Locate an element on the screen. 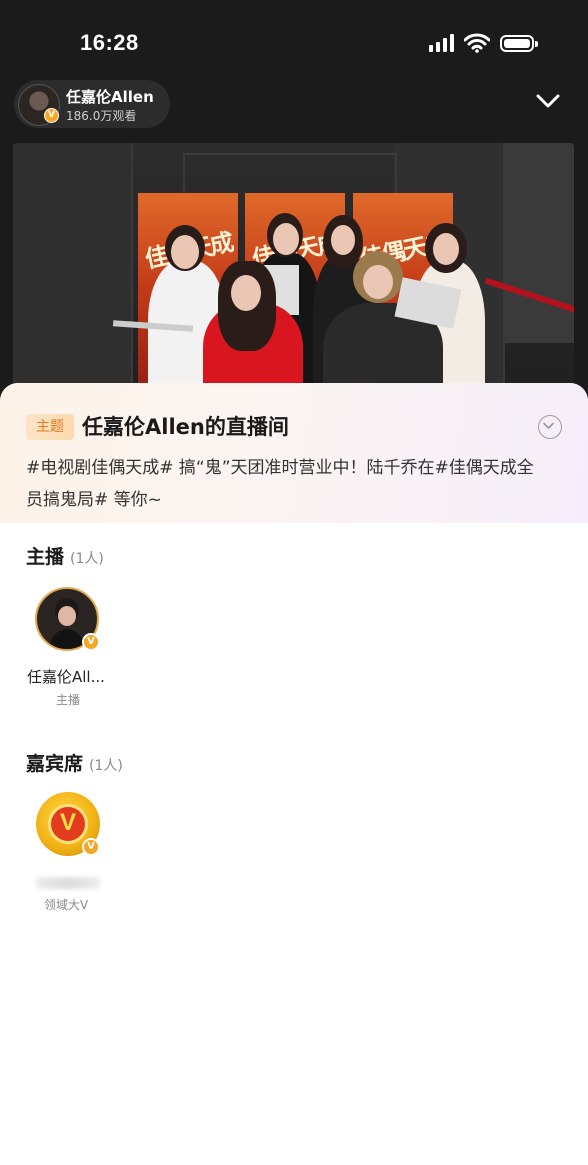  host-chip: V 任嘉伦Allen 186.0万观看 is located at coordinates (92, 104).